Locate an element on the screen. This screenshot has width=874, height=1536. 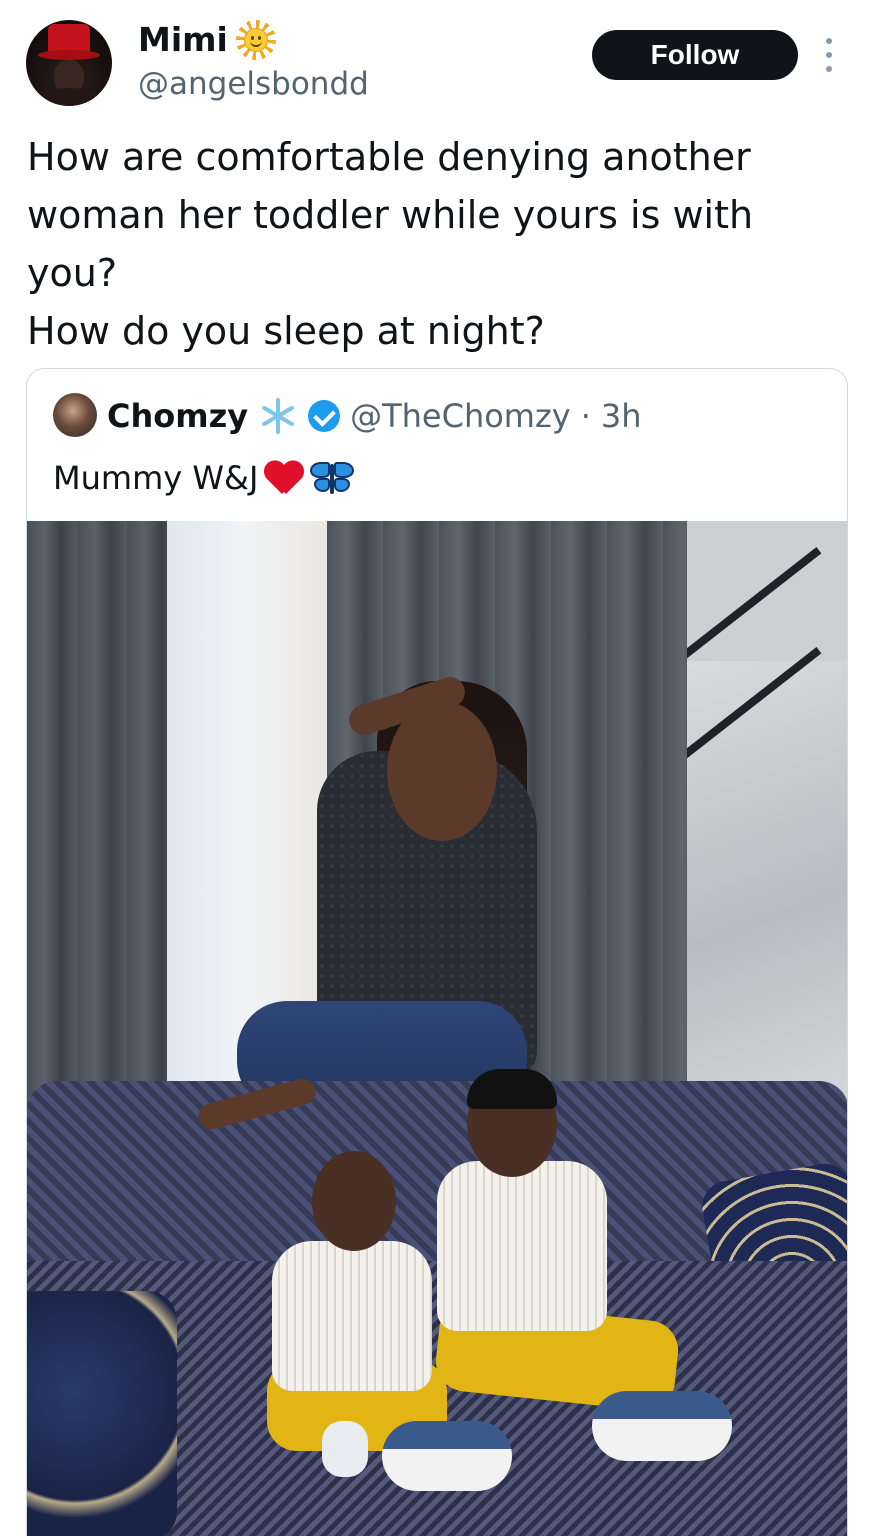
verified-badge-icon is located at coordinates (324, 416).